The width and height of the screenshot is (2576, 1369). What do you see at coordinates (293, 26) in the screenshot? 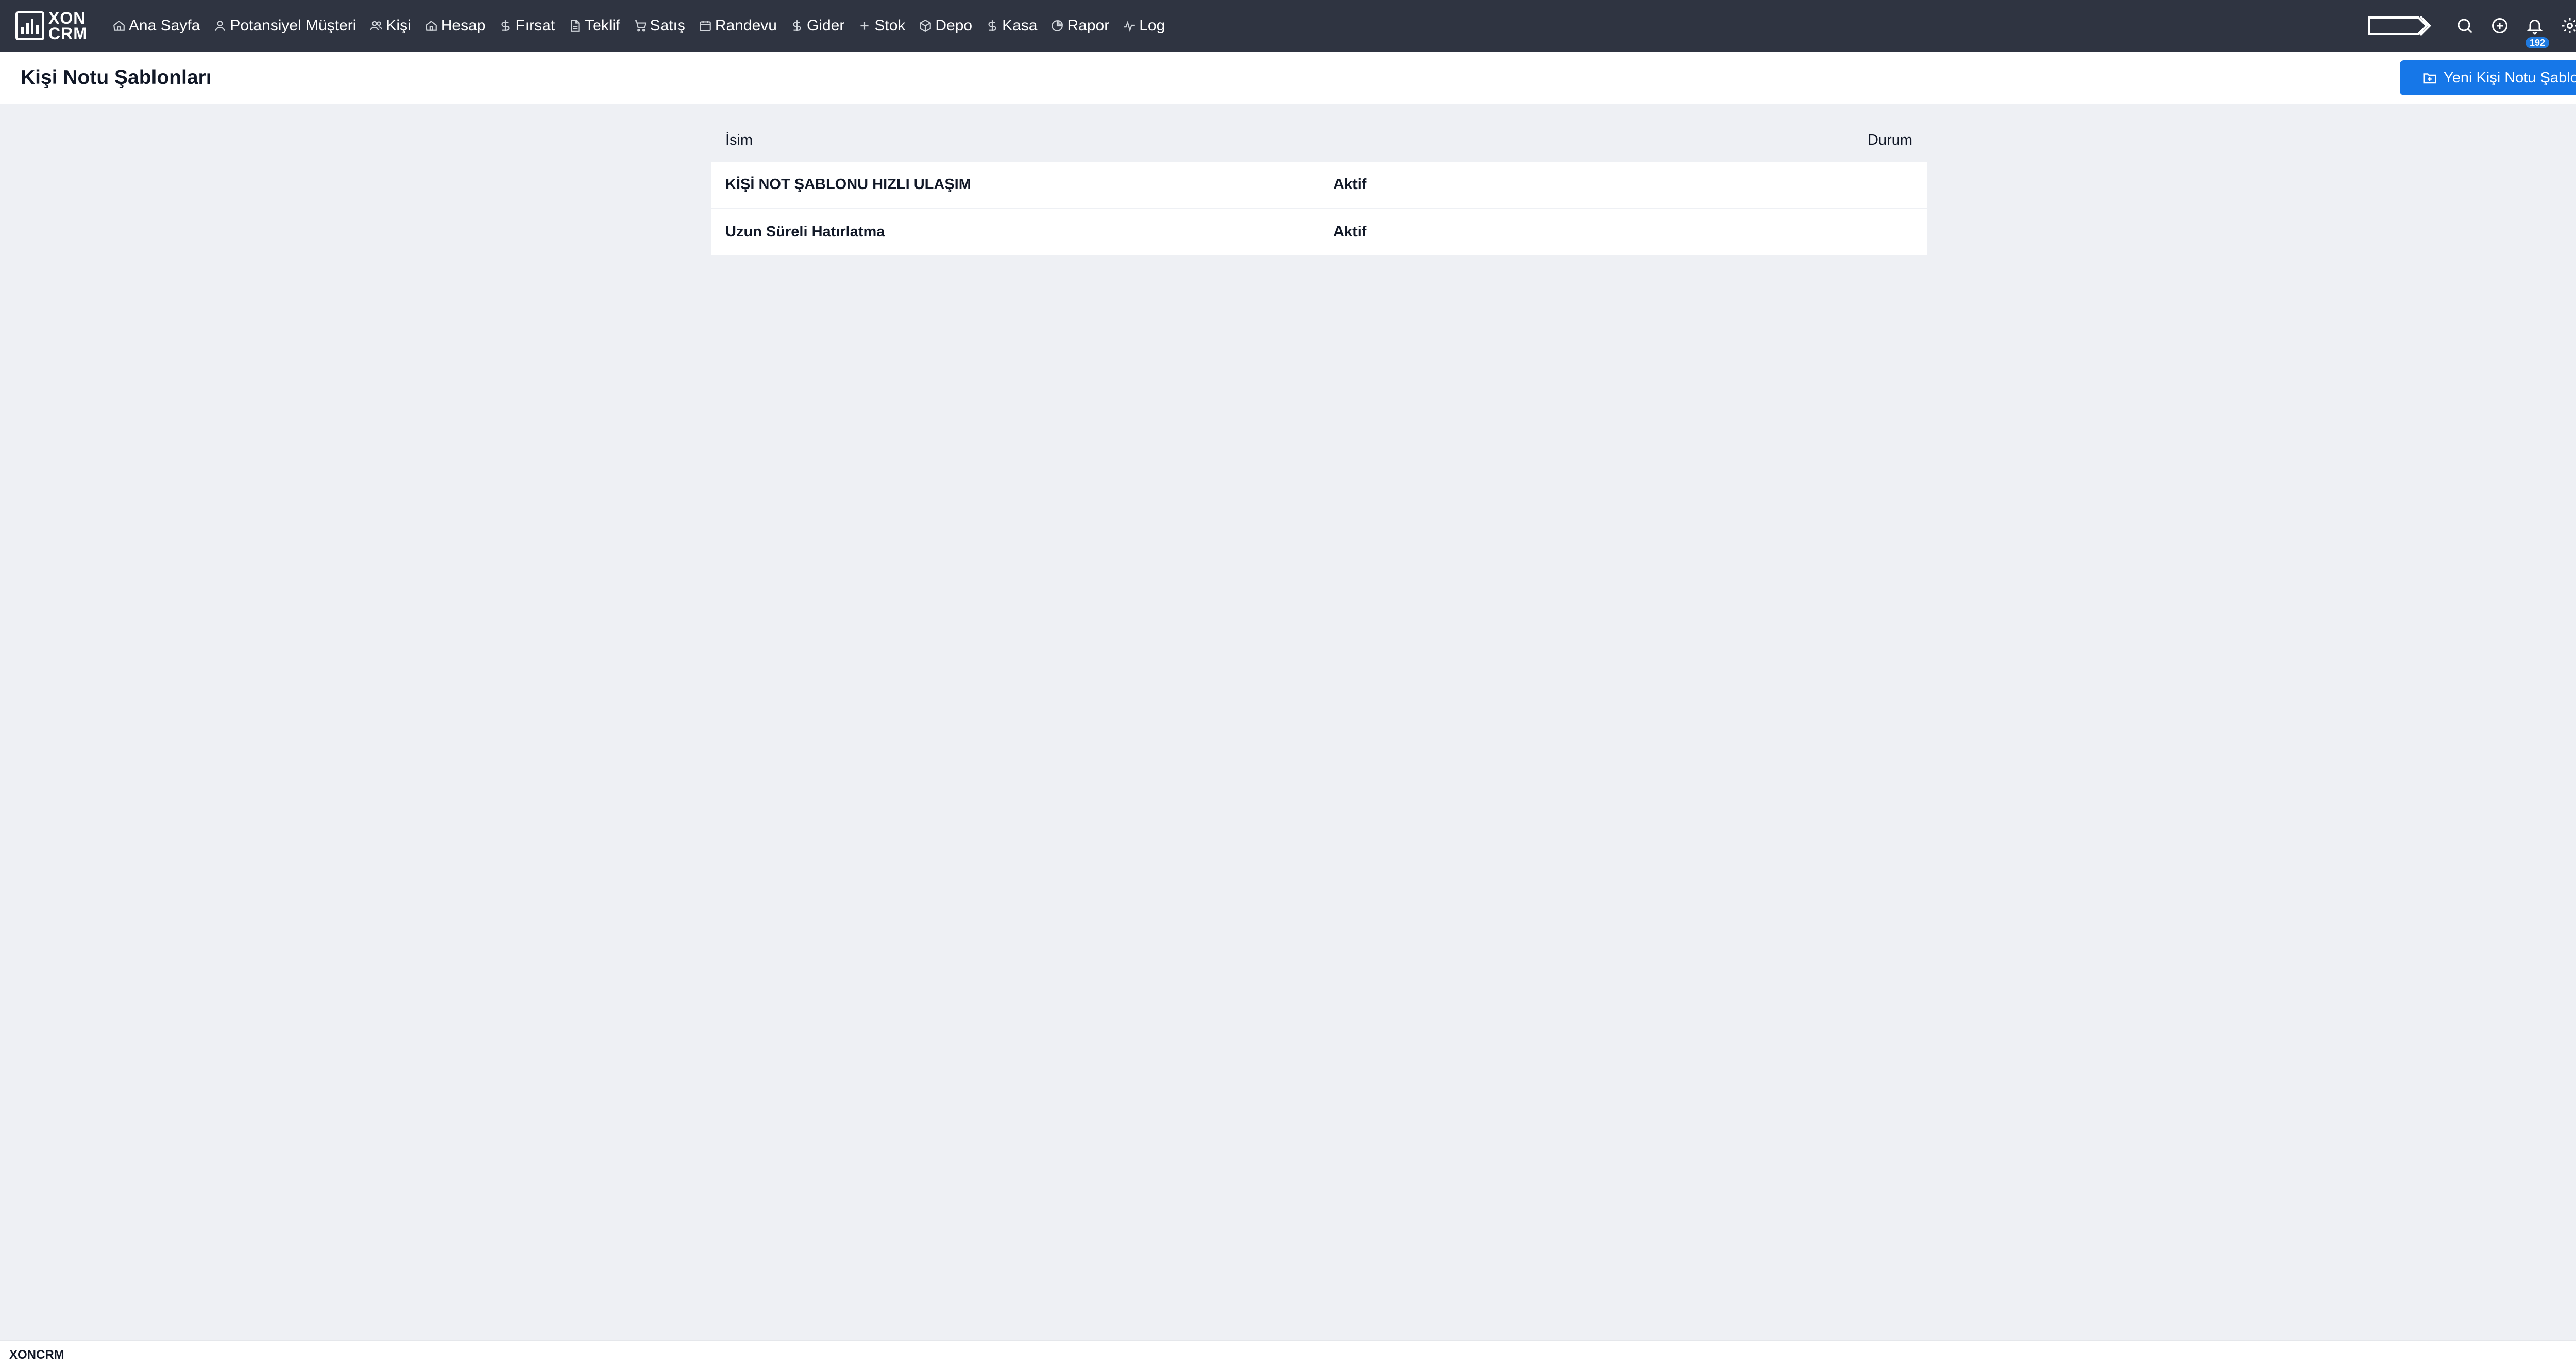
I see `nav-label: Potansiyel Müşteri` at bounding box center [293, 26].